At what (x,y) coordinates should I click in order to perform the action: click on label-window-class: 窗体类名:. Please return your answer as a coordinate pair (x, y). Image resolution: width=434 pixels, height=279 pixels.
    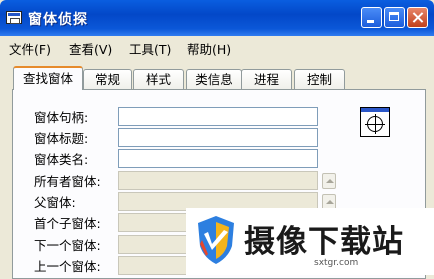
    Looking at the image, I should click on (61, 159).